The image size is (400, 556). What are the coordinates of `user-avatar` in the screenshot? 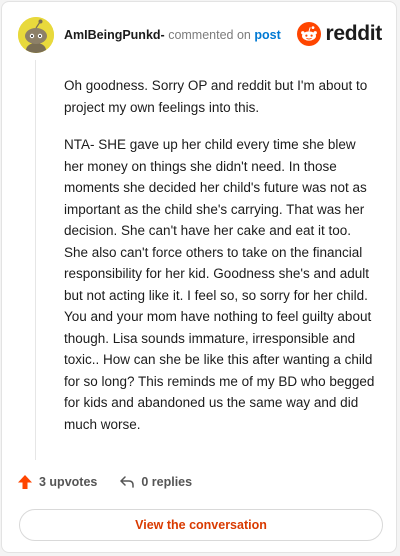 It's located at (36, 35).